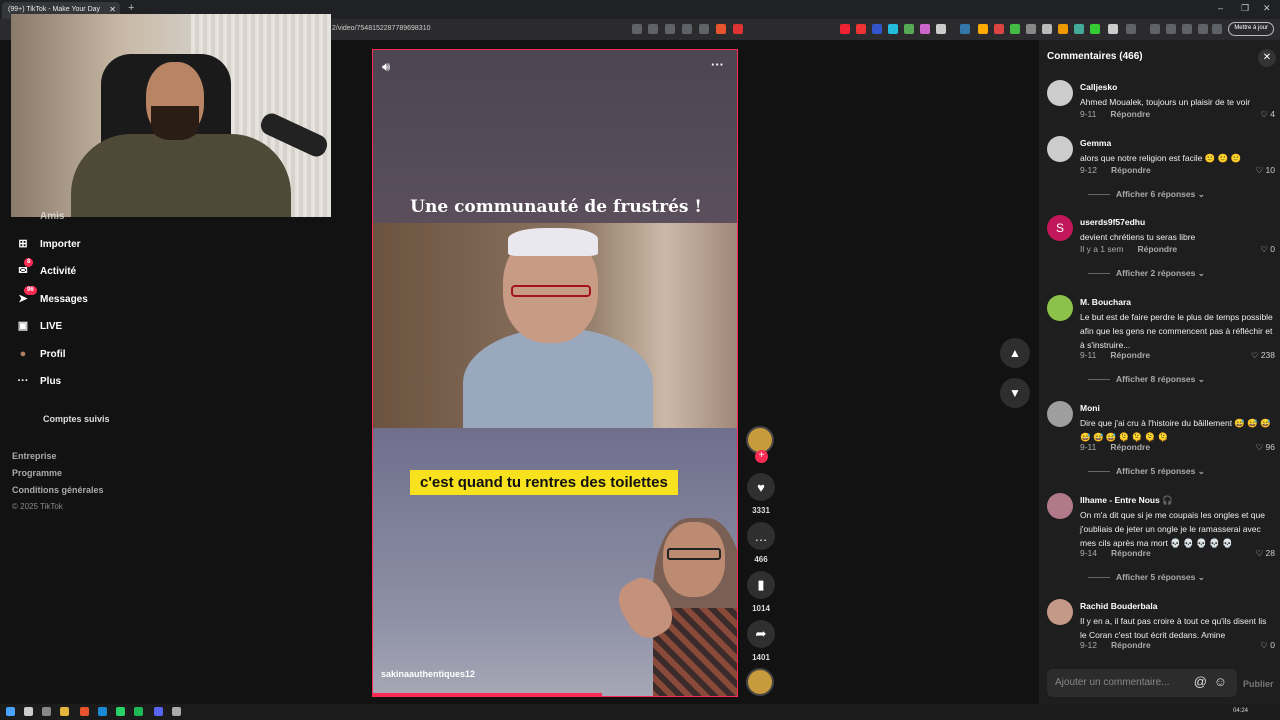  What do you see at coordinates (58, 490) in the screenshot?
I see `footer-link: Conditions générales` at bounding box center [58, 490].